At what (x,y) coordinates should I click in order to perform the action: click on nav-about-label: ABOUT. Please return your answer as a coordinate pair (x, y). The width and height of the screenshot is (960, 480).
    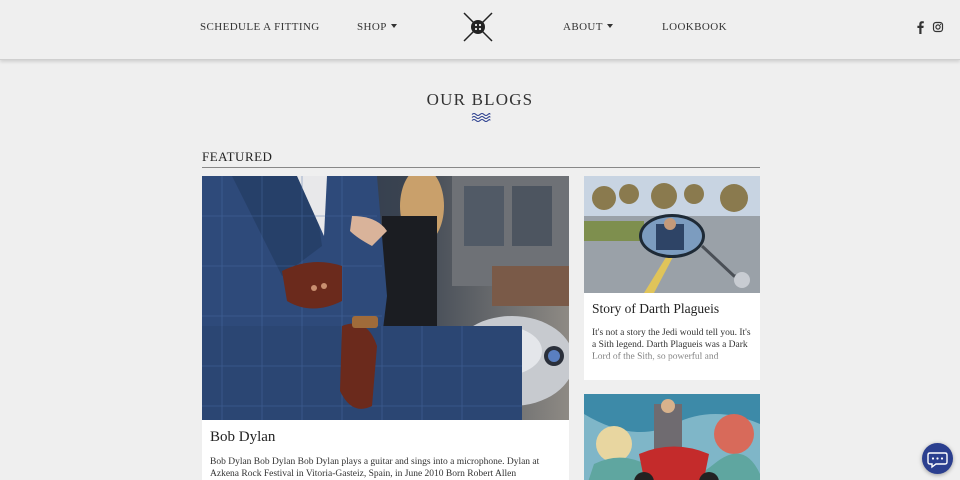
    Looking at the image, I should click on (583, 27).